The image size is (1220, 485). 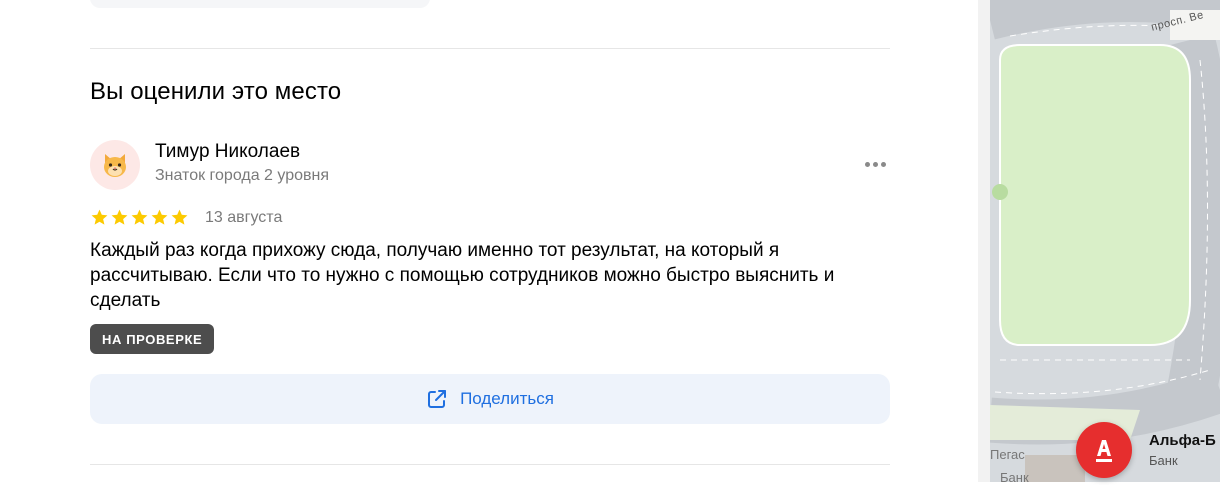 I want to click on cat-face-icon, so click(x=115, y=165).